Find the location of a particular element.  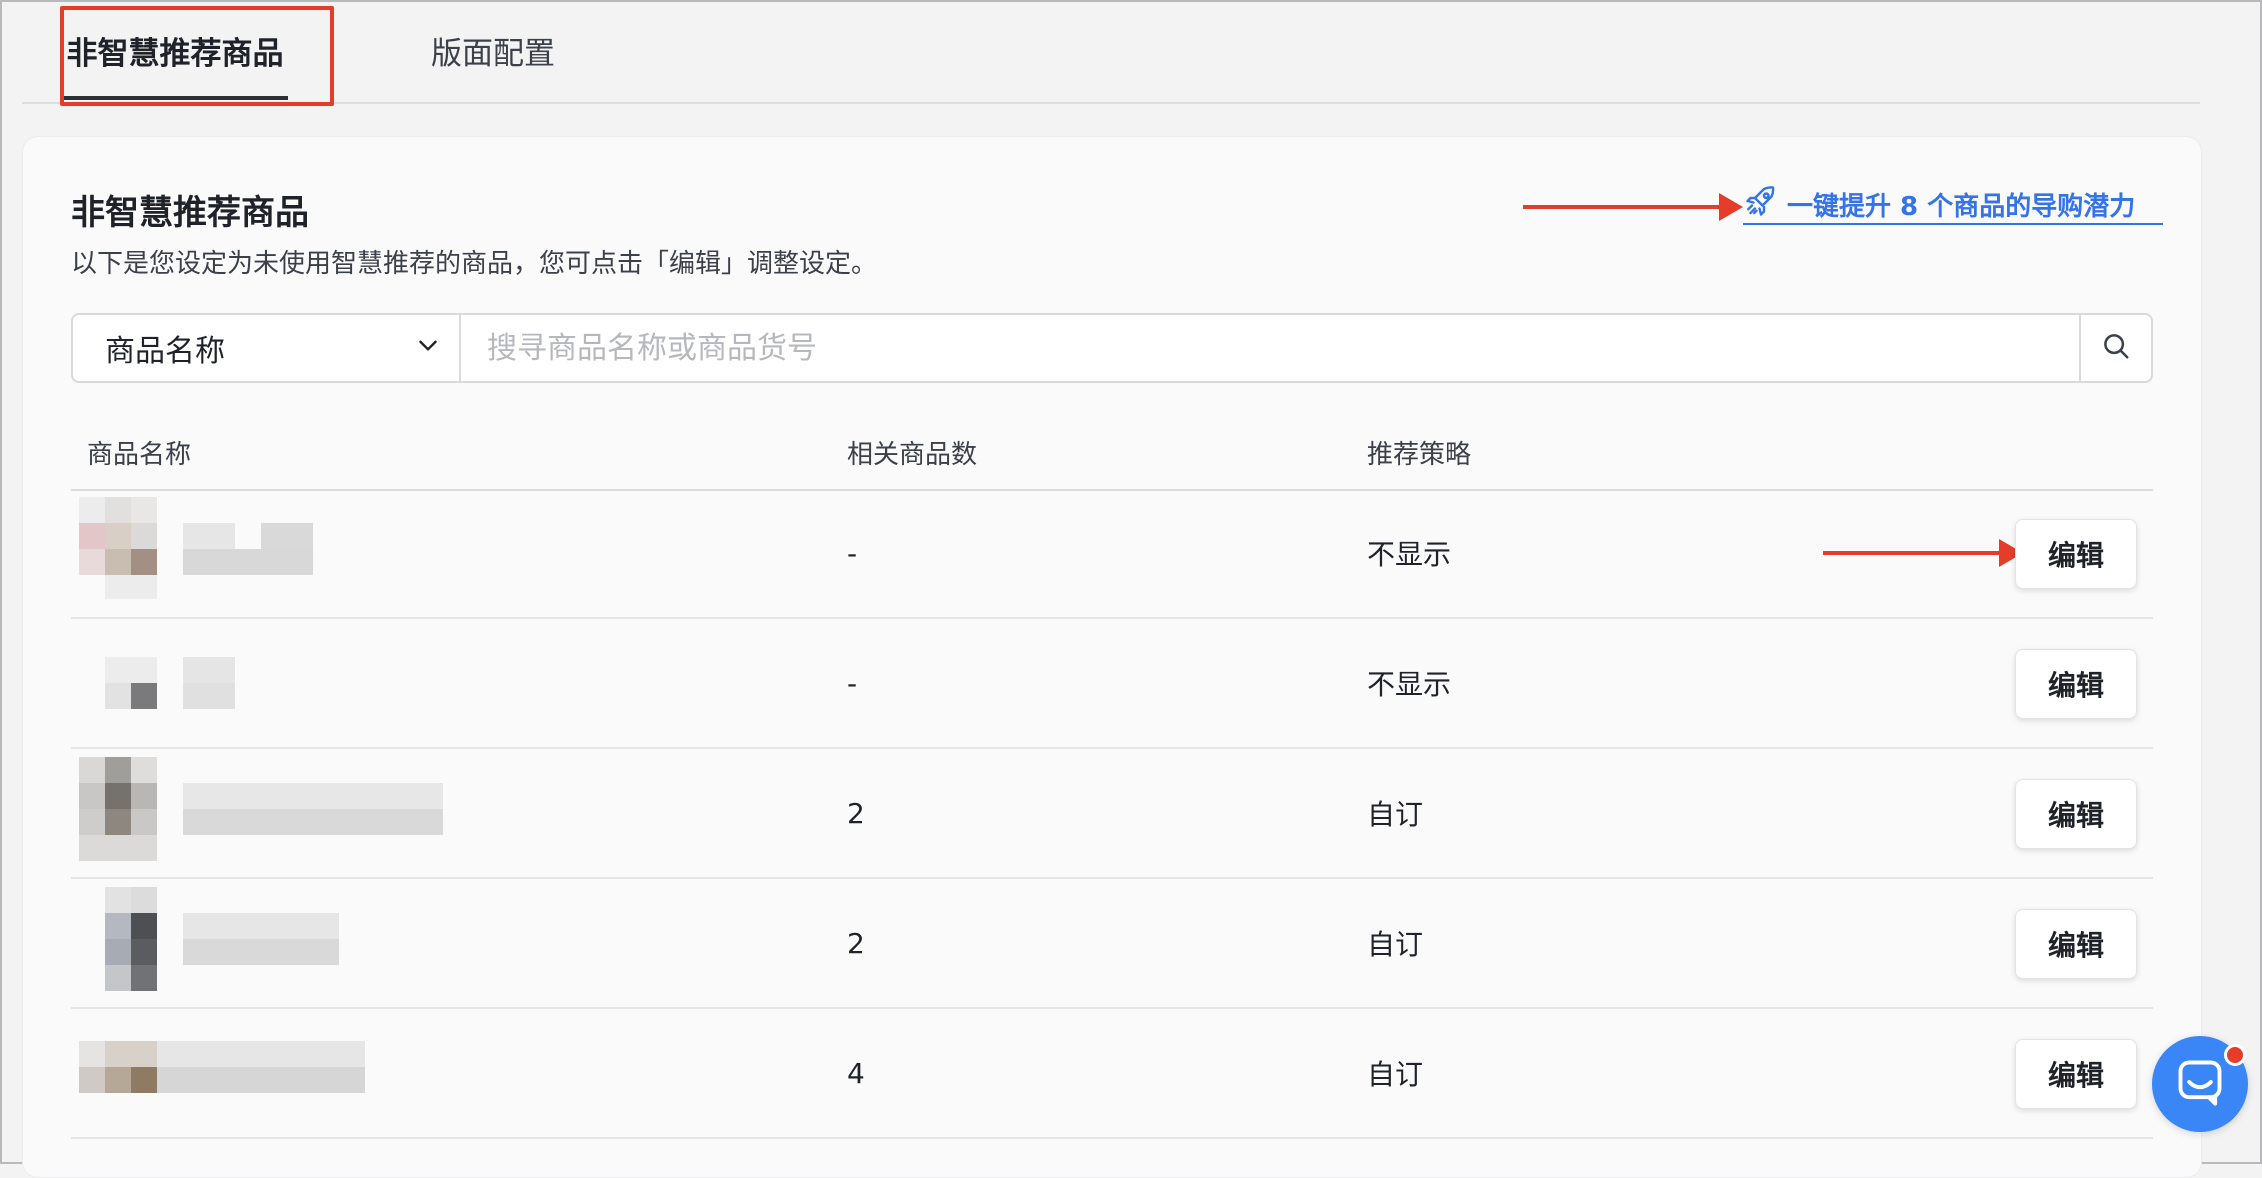

table-header: 商品名称 相关商品数 推荐策略 is located at coordinates (1112, 453).